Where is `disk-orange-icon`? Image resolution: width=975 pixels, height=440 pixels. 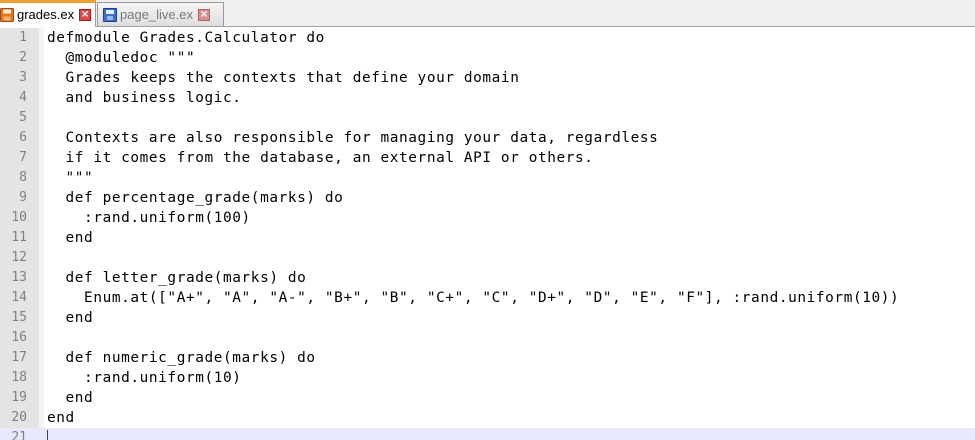
disk-orange-icon is located at coordinates (7, 15).